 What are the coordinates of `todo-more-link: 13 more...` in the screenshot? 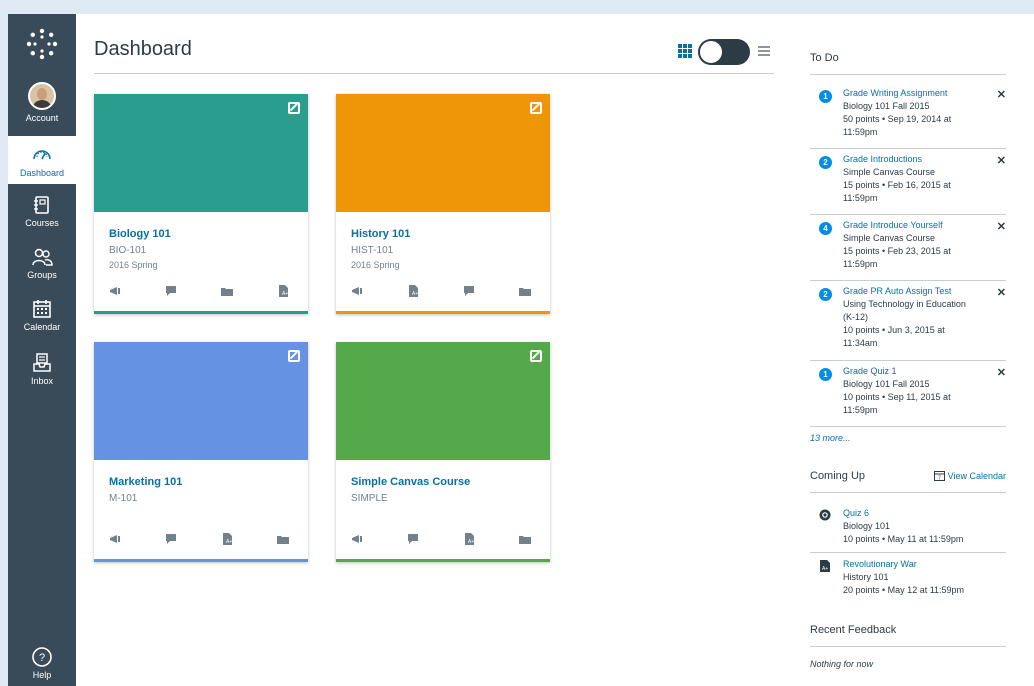 It's located at (830, 438).